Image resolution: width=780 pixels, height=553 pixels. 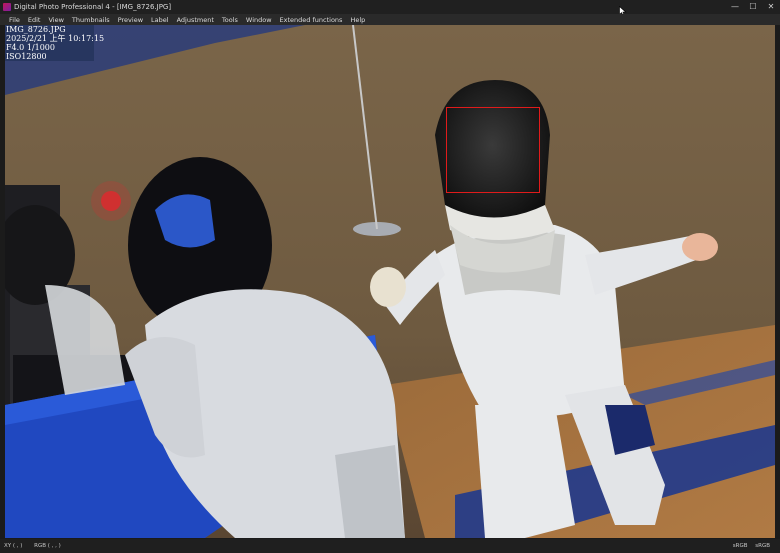 What do you see at coordinates (36, 29) in the screenshot?
I see `info-filename: IMG_8726.JPG` at bounding box center [36, 29].